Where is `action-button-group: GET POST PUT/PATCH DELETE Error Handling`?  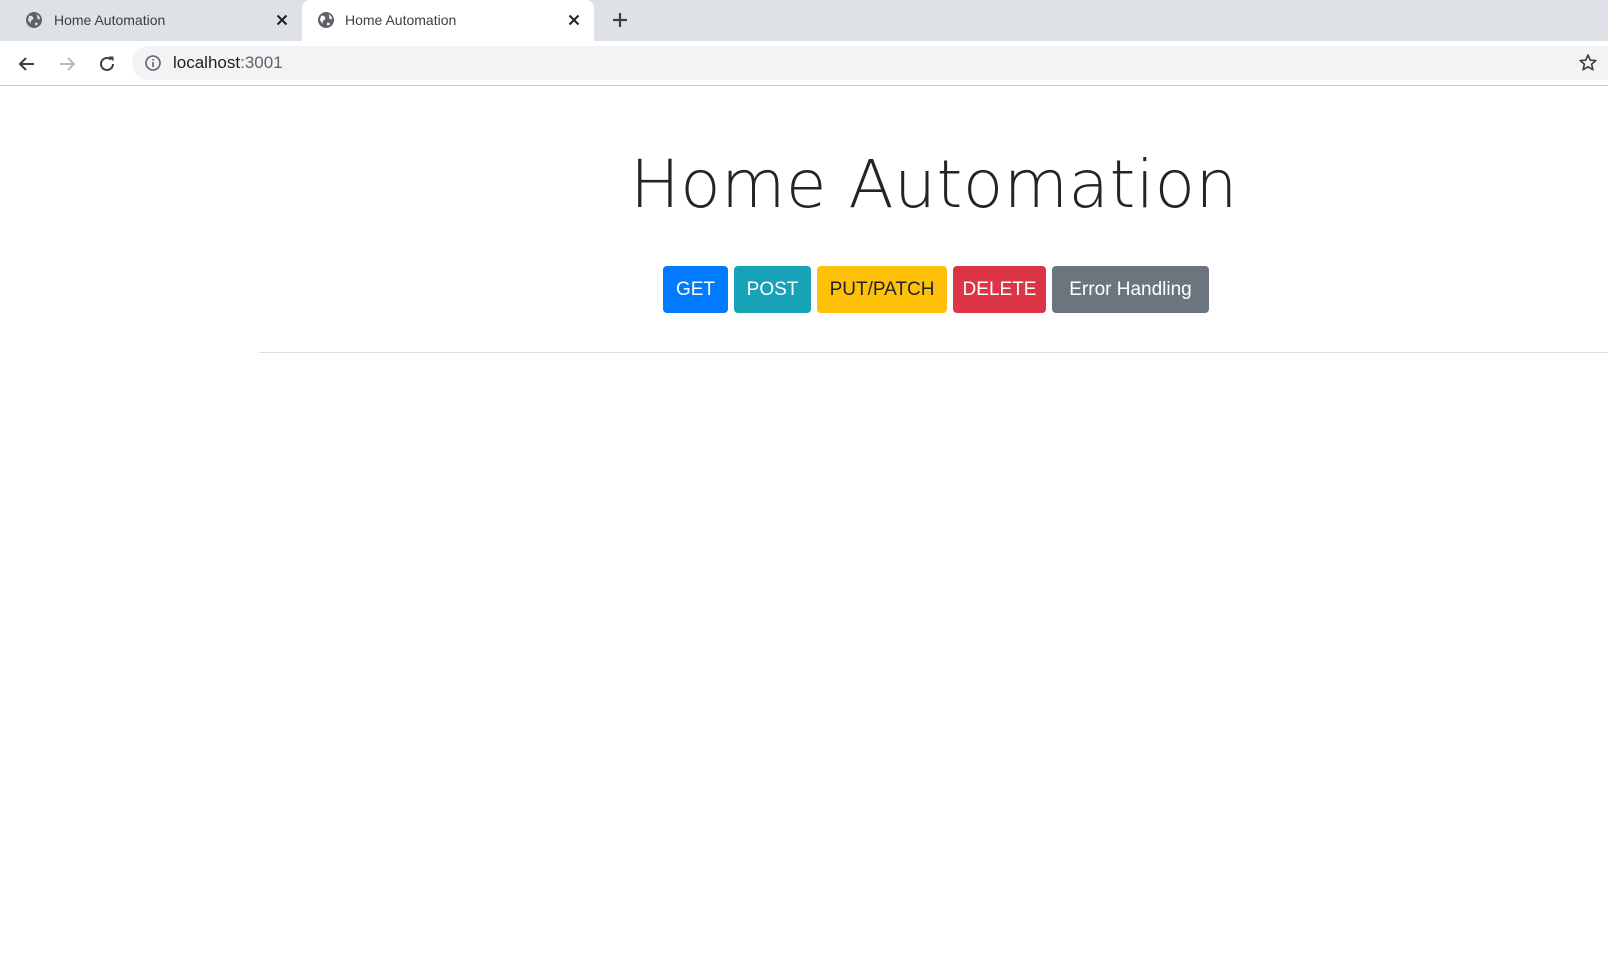
action-button-group: GET POST PUT/PATCH DELETE Error Handling is located at coordinates (936, 289).